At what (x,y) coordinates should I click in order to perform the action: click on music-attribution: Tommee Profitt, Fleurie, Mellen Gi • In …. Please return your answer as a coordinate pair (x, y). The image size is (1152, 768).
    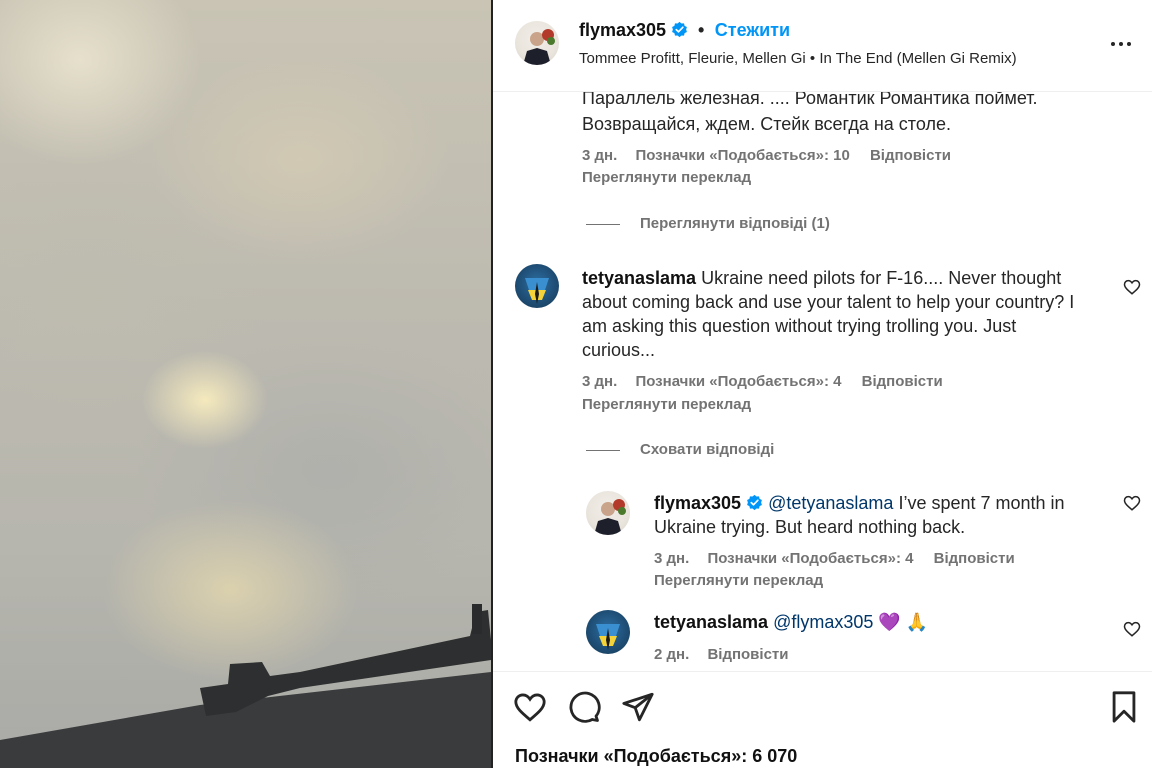
    Looking at the image, I should click on (798, 58).